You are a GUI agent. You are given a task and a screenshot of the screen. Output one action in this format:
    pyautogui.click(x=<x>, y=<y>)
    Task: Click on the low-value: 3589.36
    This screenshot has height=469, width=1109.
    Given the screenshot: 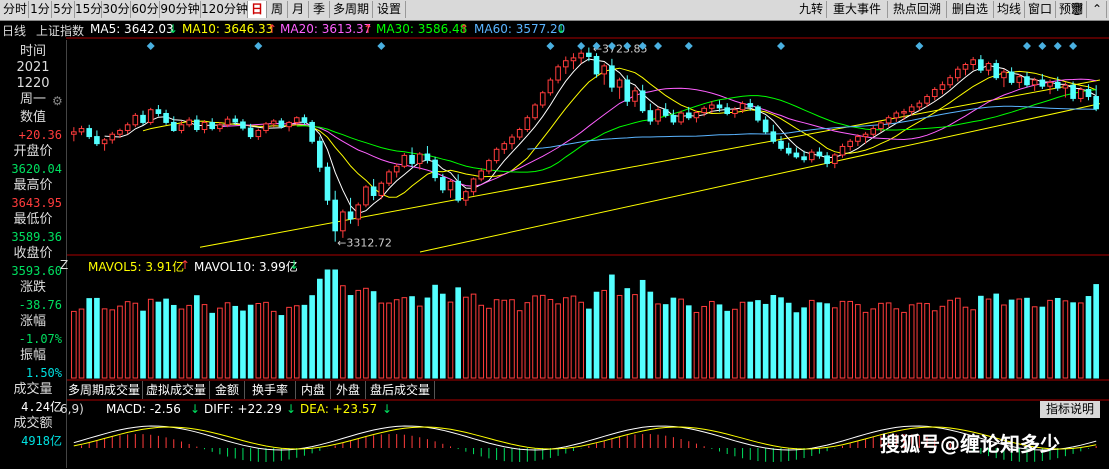 What is the action you would take?
    pyautogui.click(x=36, y=237)
    